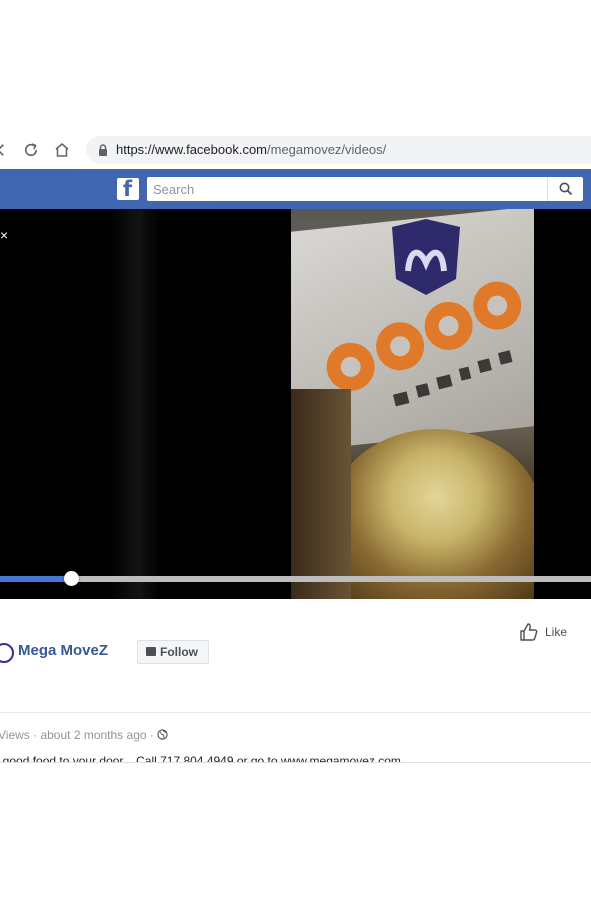  Describe the element at coordinates (529, 632) in the screenshot. I see `like-icon` at that location.